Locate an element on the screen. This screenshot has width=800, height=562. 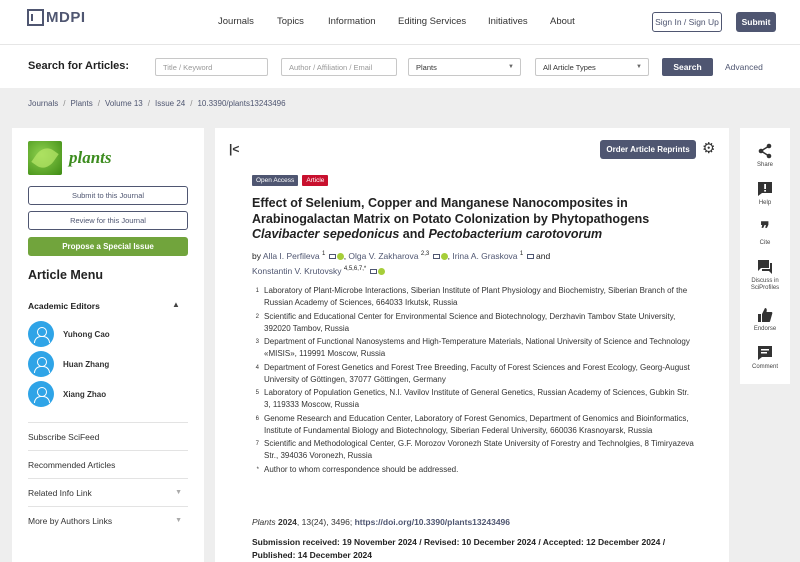
share-icon is located at coordinates (765, 150).